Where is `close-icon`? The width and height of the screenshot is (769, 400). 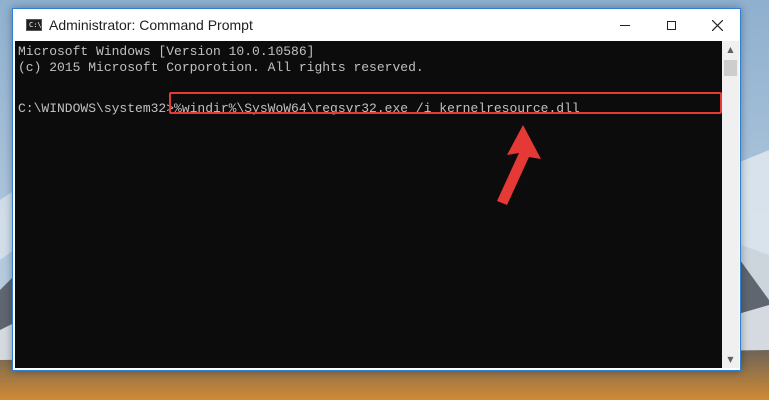
close-icon is located at coordinates (717, 25).